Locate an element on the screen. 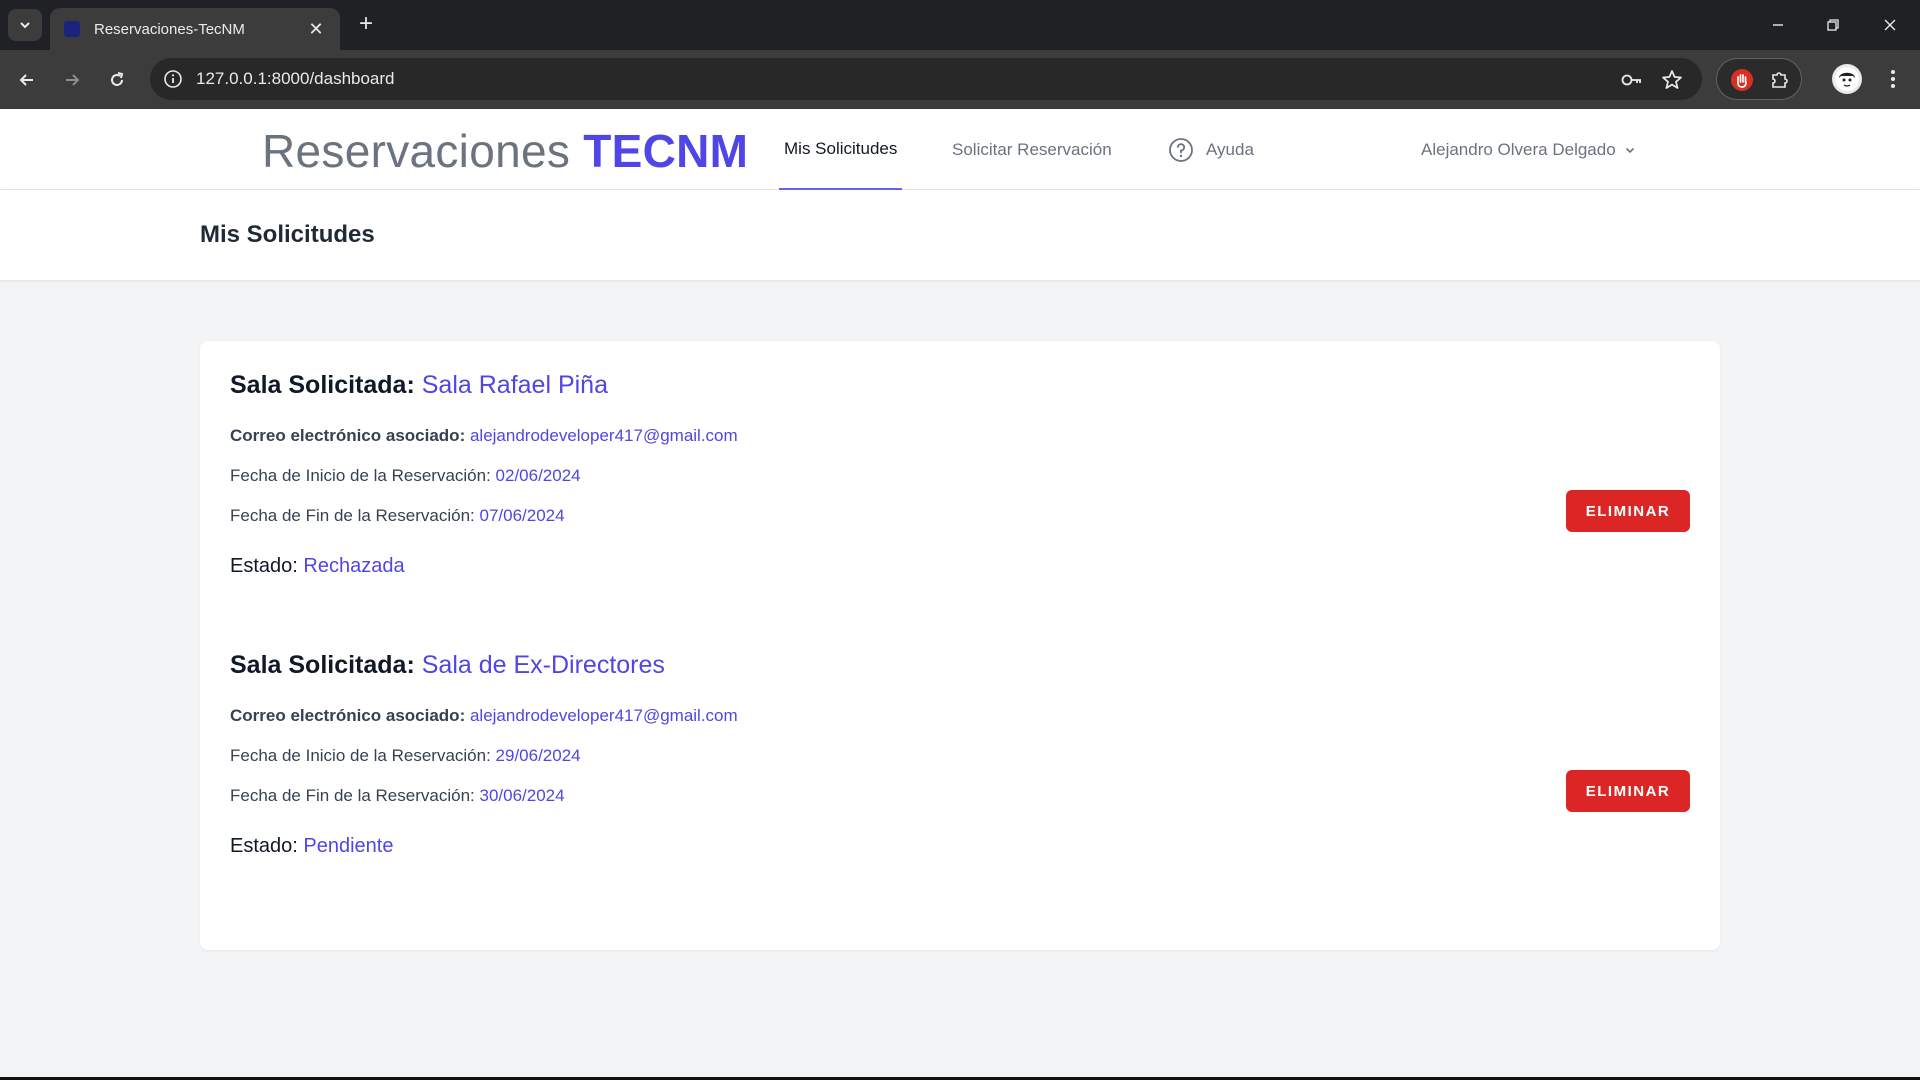 This screenshot has height=1080, width=1920. site-info-icon is located at coordinates (173, 79).